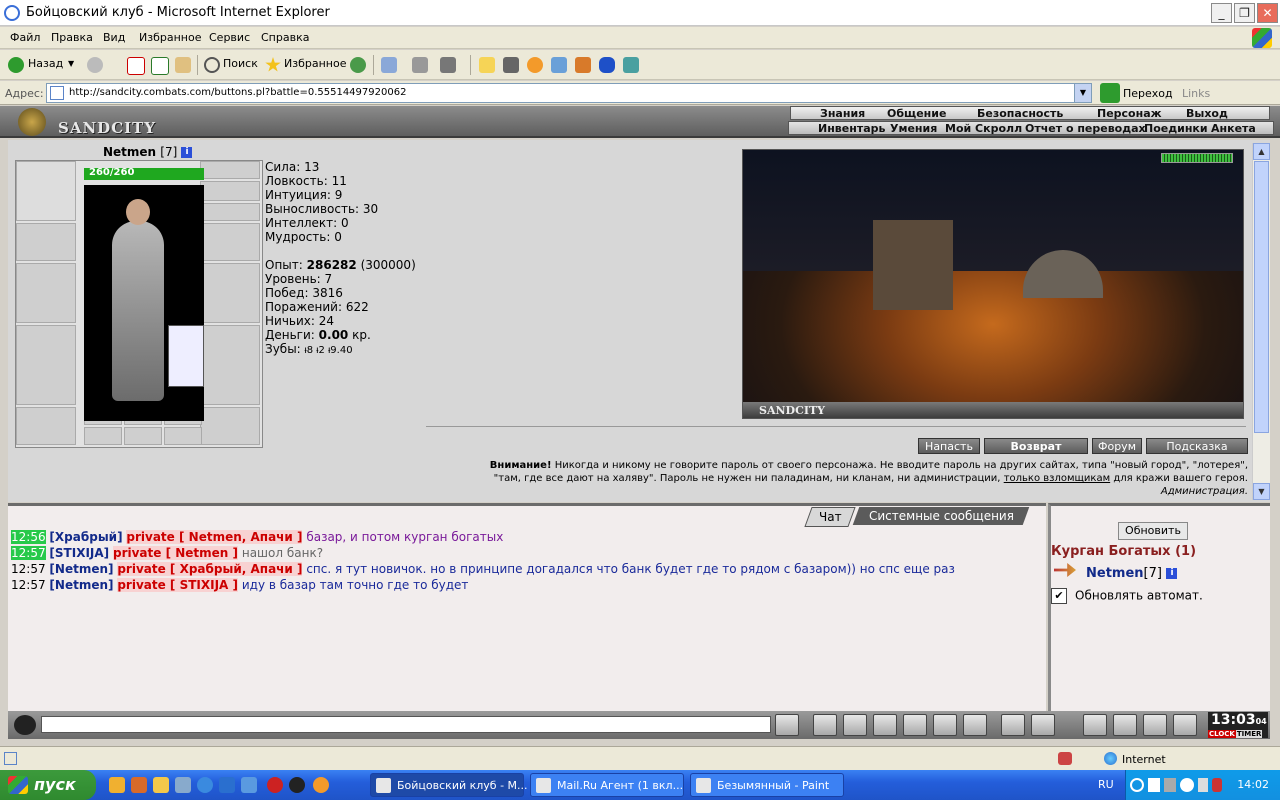 The image size is (1280, 800). I want to click on earrings-slot, so click(230, 191).